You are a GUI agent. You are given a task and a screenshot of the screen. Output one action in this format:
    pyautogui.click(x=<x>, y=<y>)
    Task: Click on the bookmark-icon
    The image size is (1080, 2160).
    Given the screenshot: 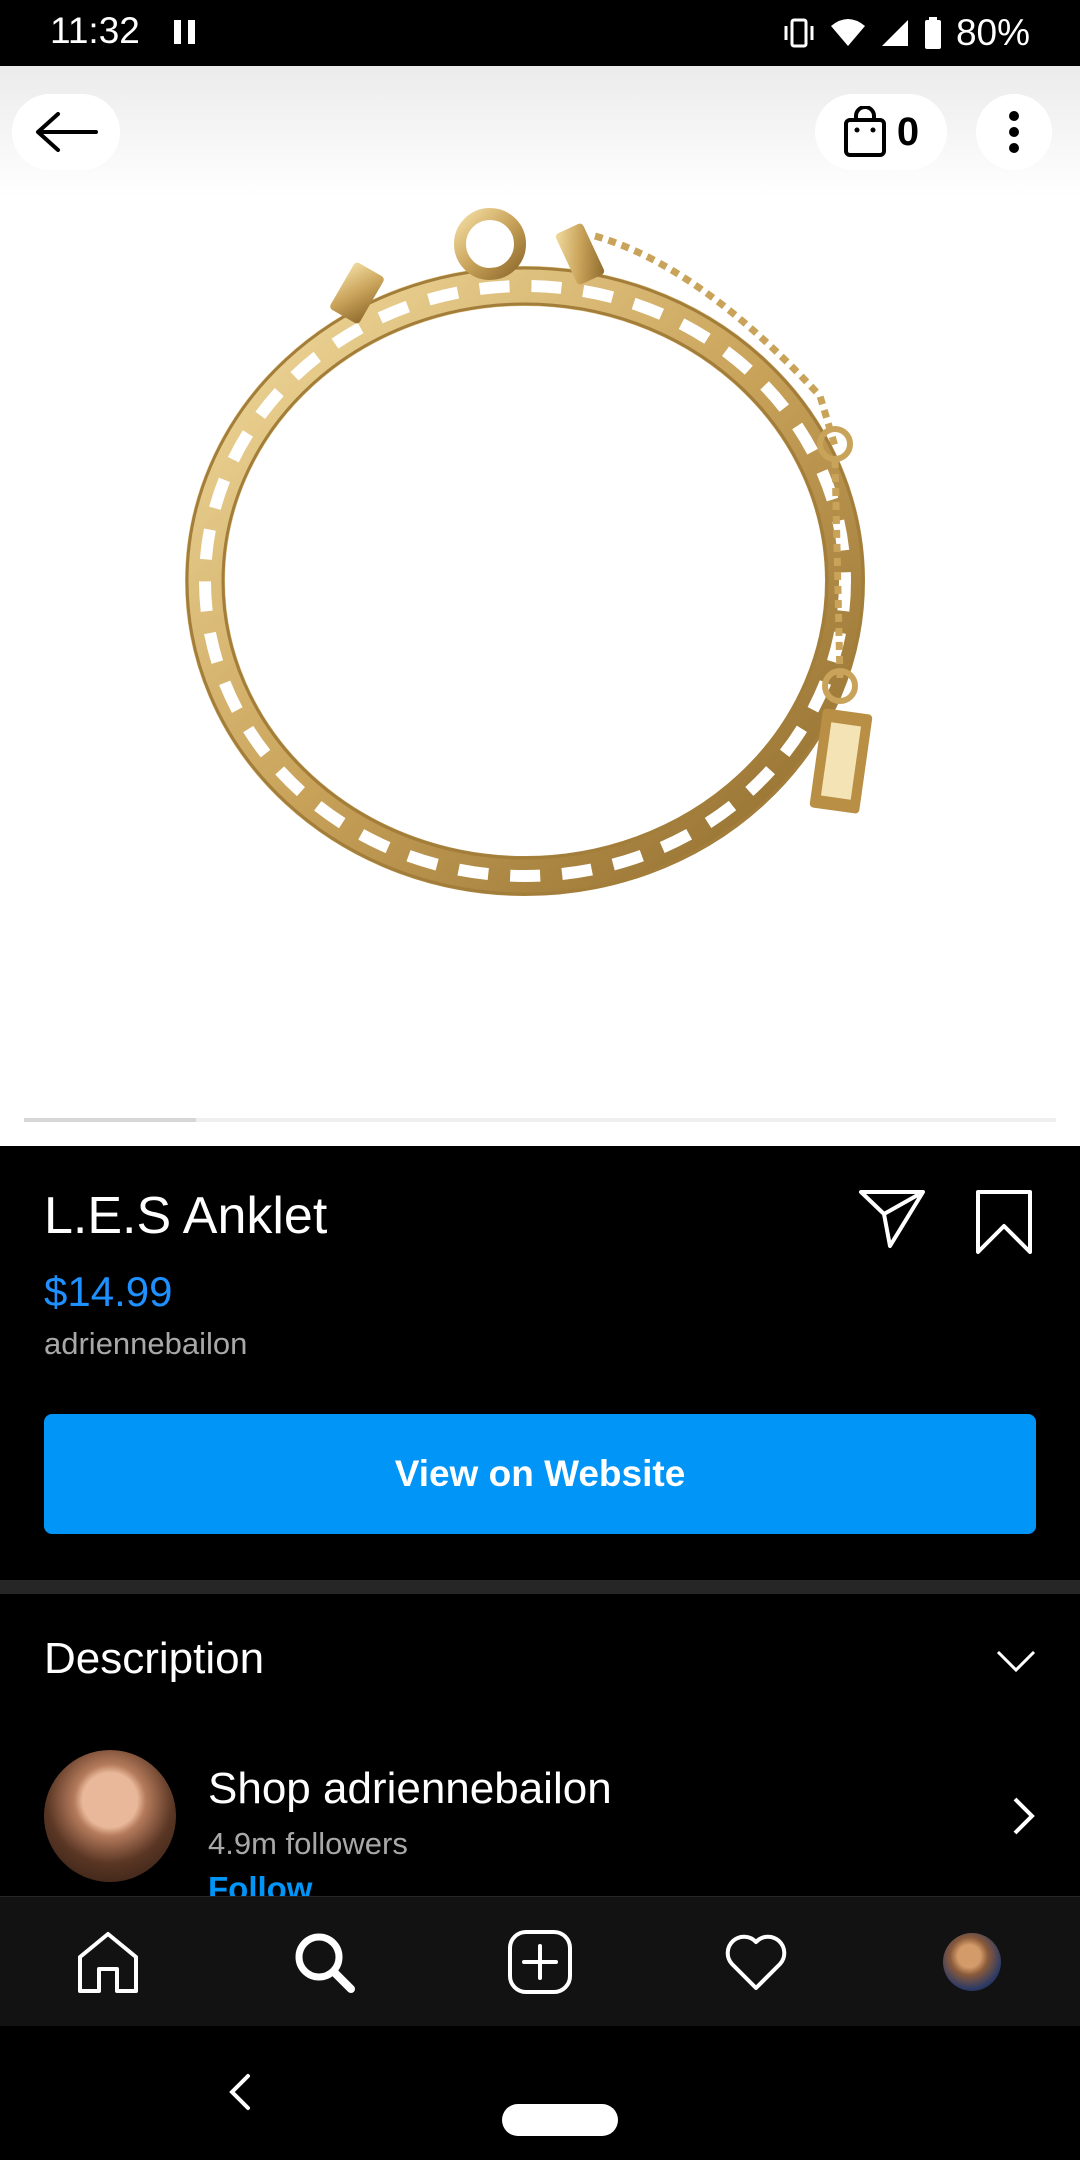 What is the action you would take?
    pyautogui.click(x=1004, y=1222)
    